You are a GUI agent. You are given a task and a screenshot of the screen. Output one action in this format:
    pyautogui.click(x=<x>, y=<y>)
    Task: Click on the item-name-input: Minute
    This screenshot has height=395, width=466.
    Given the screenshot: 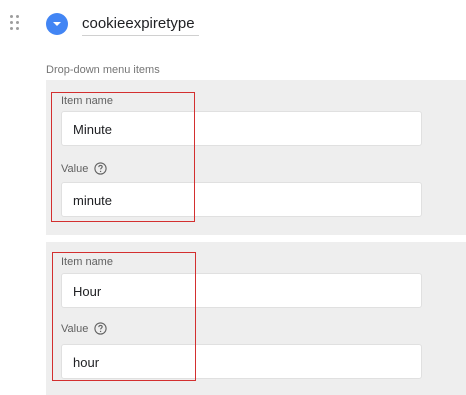 What is the action you would take?
    pyautogui.click(x=241, y=128)
    